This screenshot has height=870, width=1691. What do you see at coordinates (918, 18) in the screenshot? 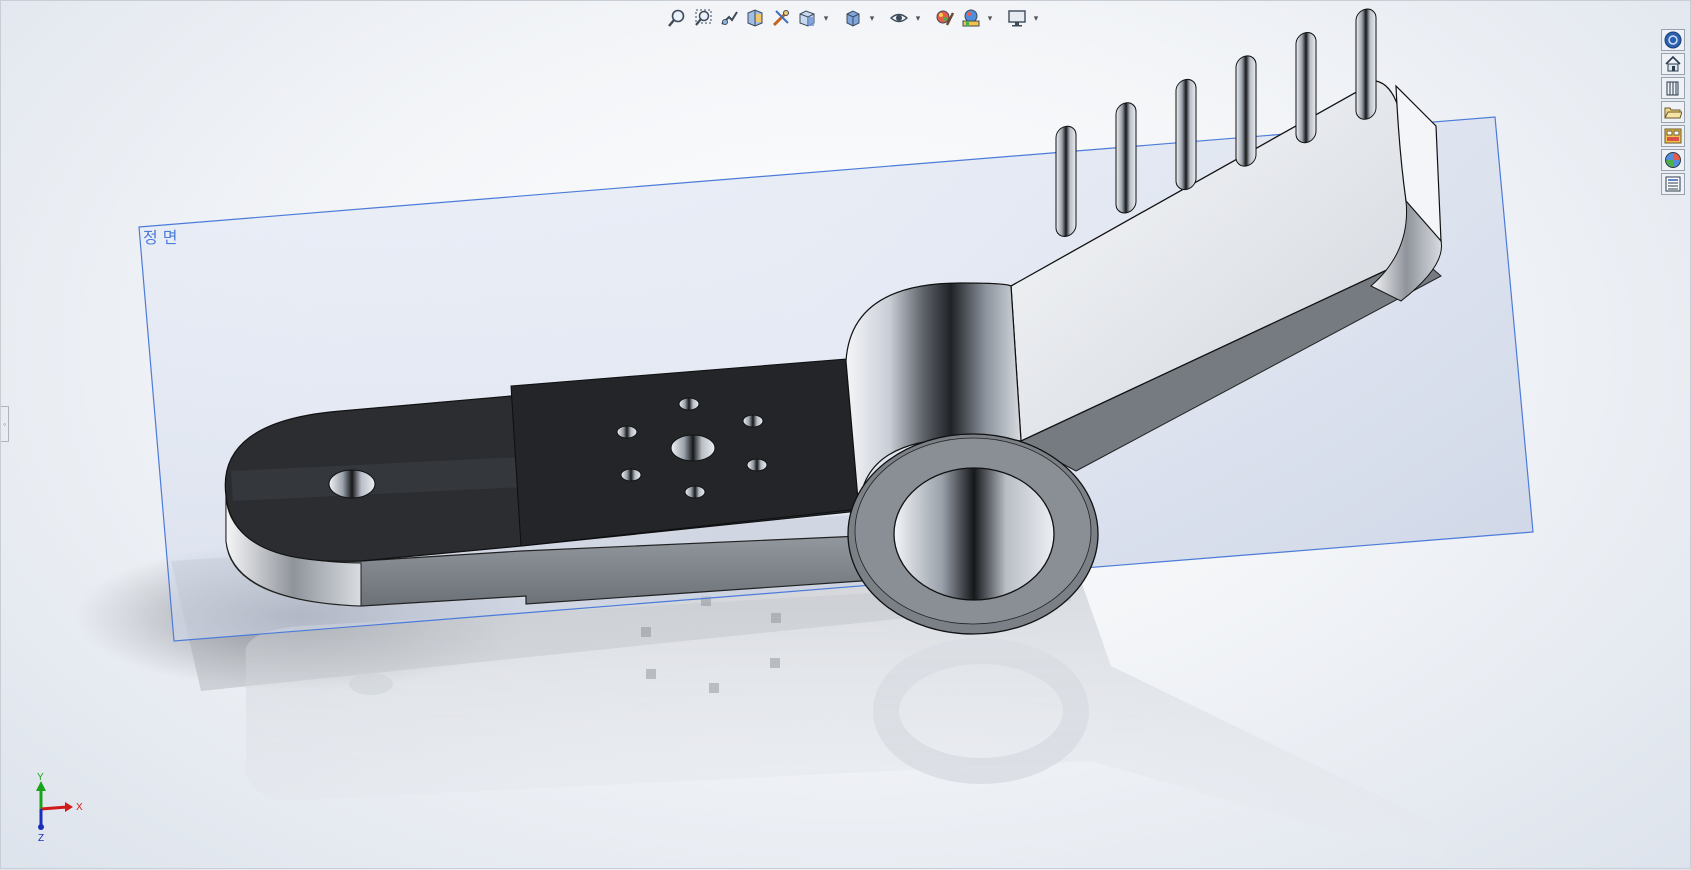
I see `hide-show-items-dropdown: ▾` at bounding box center [918, 18].